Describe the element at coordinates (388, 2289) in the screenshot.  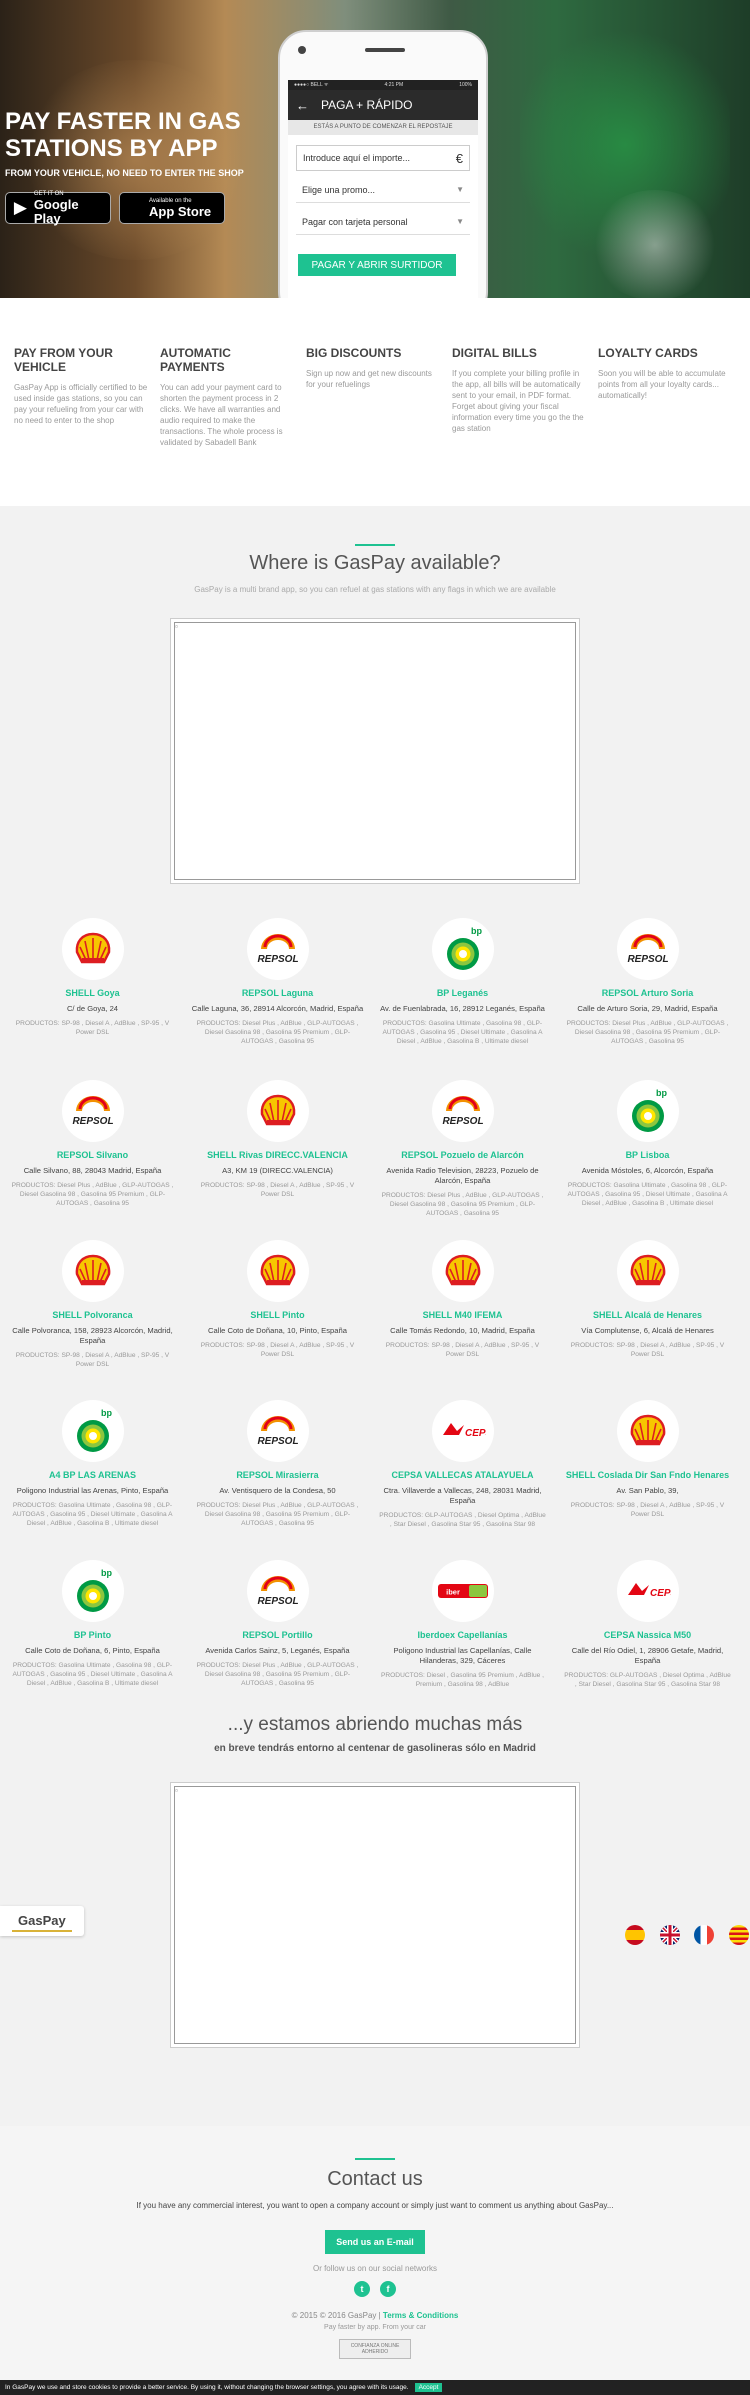
I see `facebook-icon: f` at that location.